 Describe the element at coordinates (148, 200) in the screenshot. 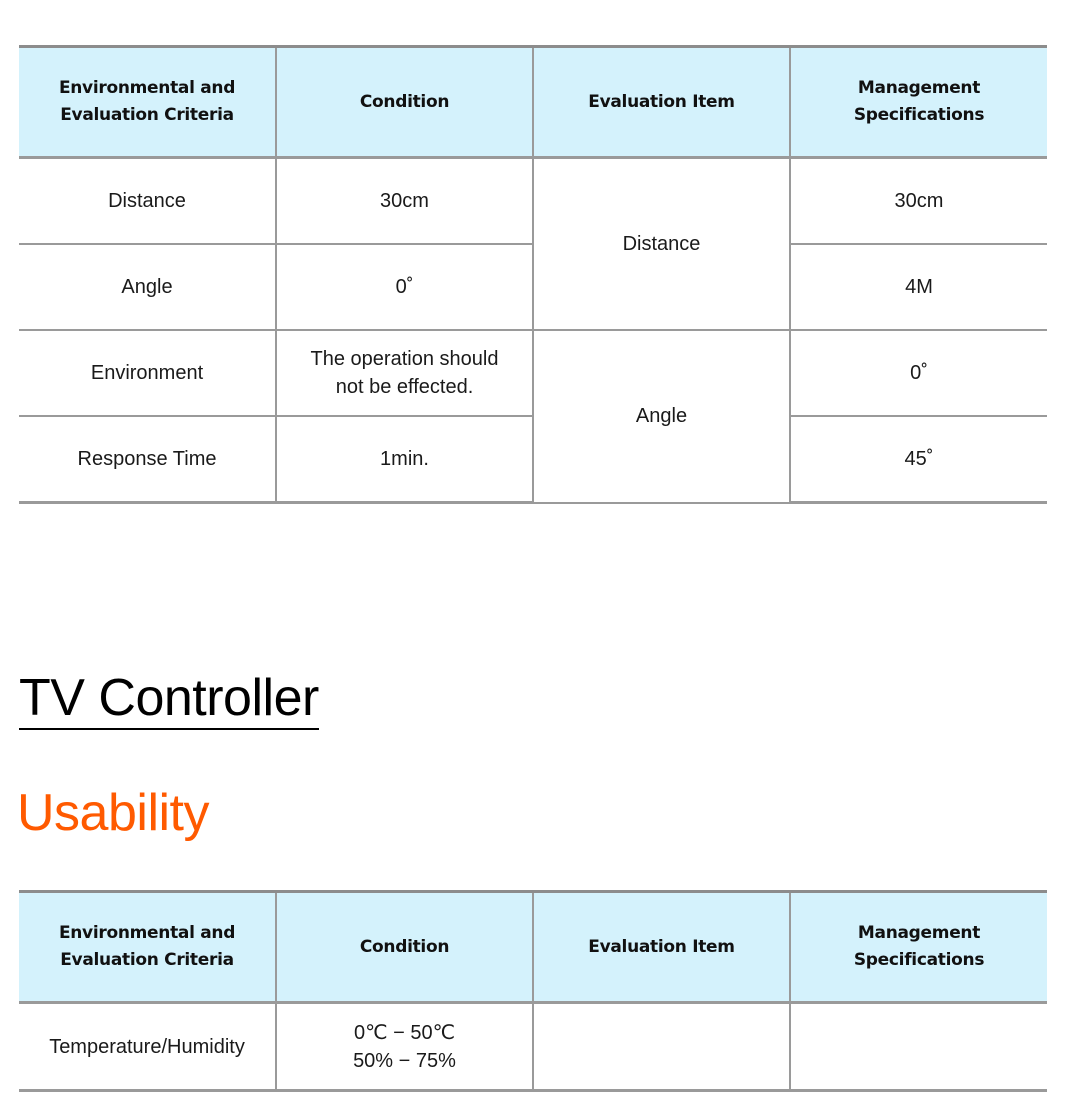

I see `criteria-cell: Distance` at that location.